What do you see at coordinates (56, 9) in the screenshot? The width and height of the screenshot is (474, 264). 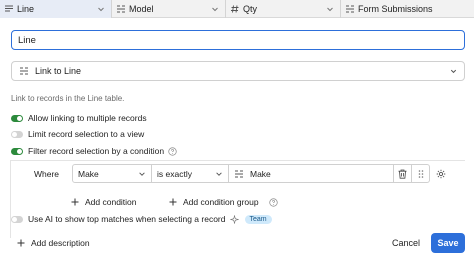 I see `column-header-line: Line` at bounding box center [56, 9].